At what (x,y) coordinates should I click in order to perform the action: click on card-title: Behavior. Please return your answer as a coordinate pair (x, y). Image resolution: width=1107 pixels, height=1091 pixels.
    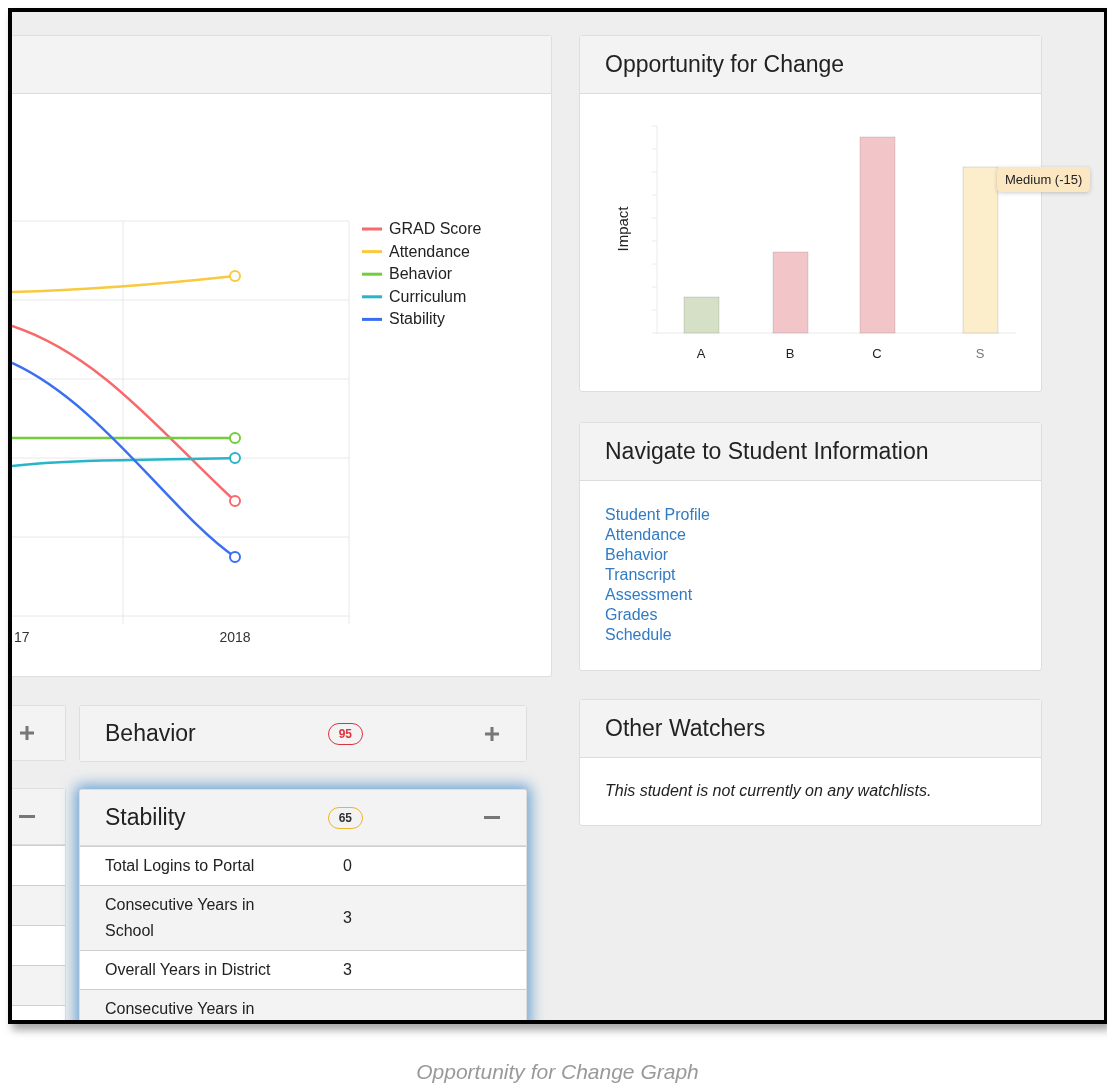
    Looking at the image, I should click on (151, 733).